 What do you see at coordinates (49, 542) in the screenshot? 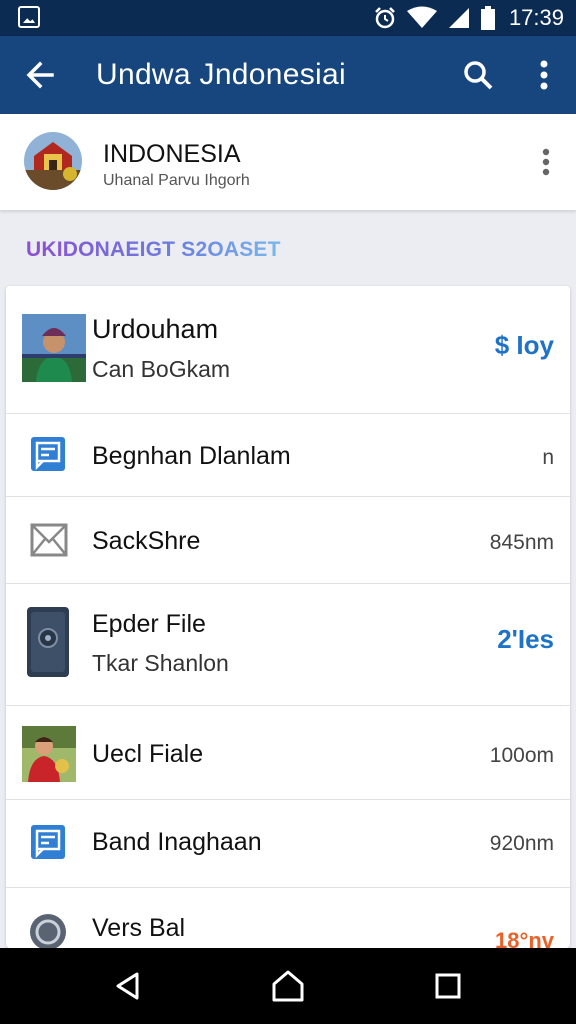
I see `envelope-icon` at bounding box center [49, 542].